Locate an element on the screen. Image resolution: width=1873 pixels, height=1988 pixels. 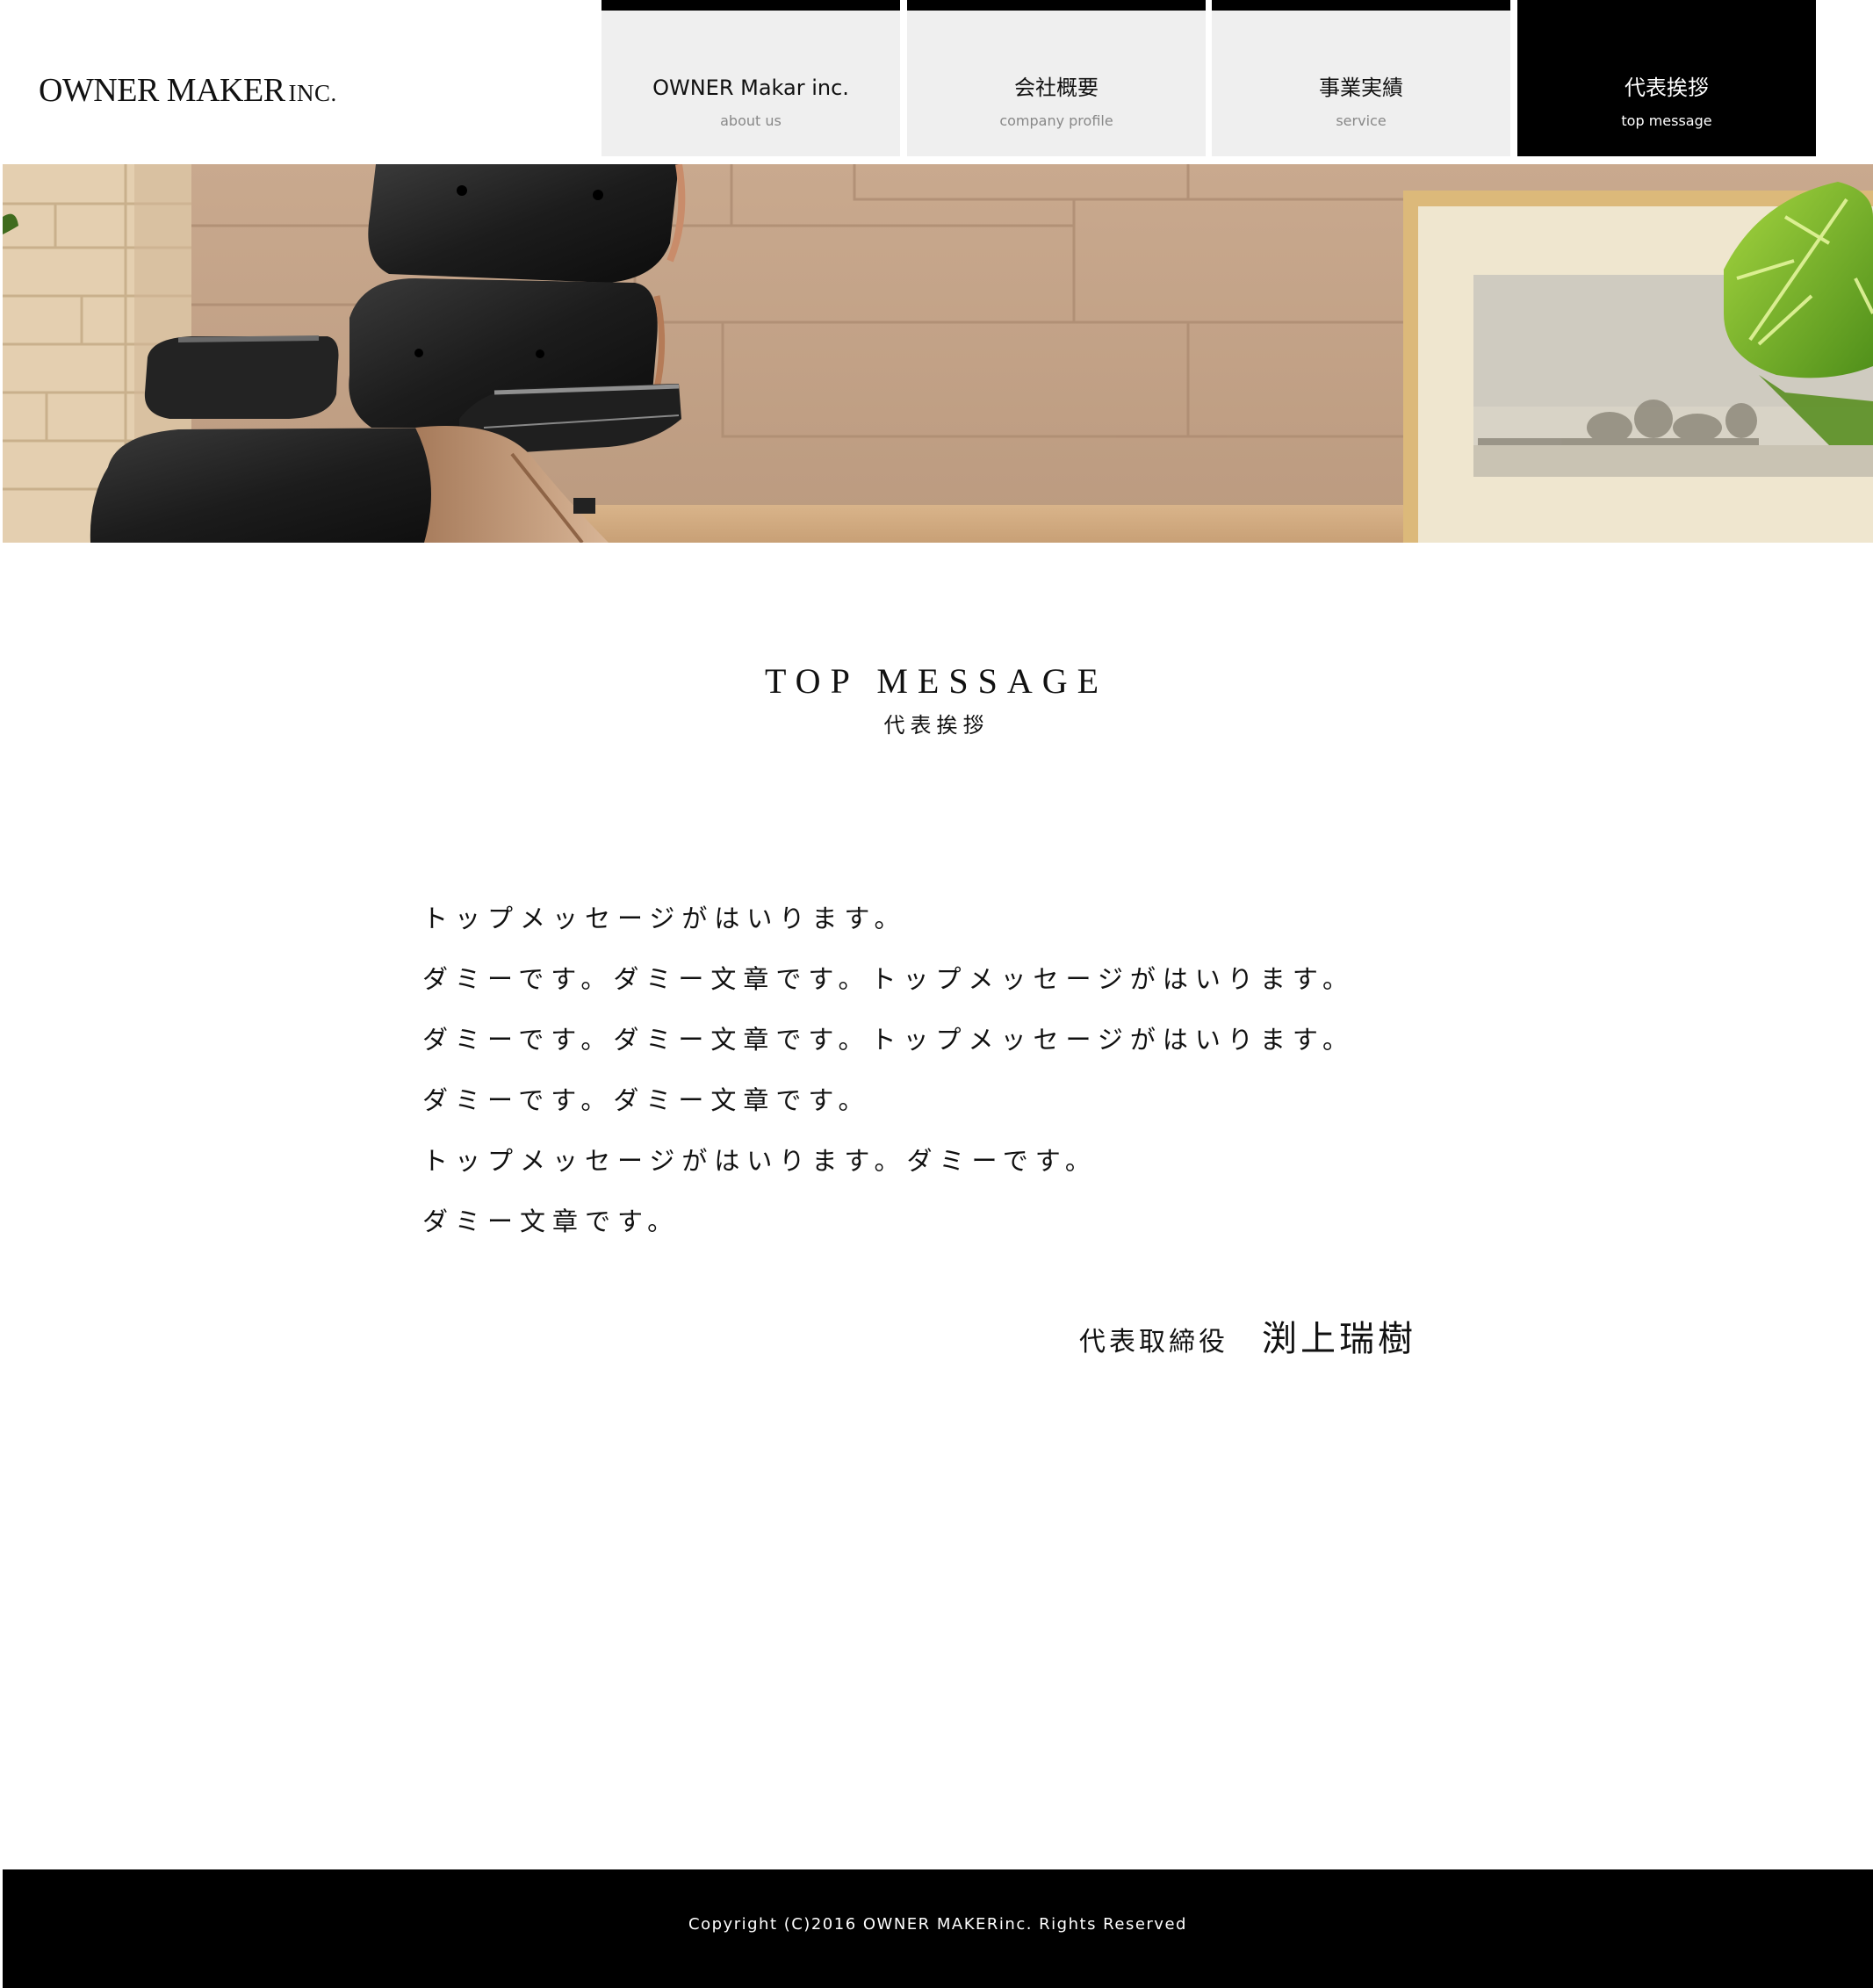
message-line: トップメッセージがはいります。ダミーです。 is located at coordinates (760, 1161).